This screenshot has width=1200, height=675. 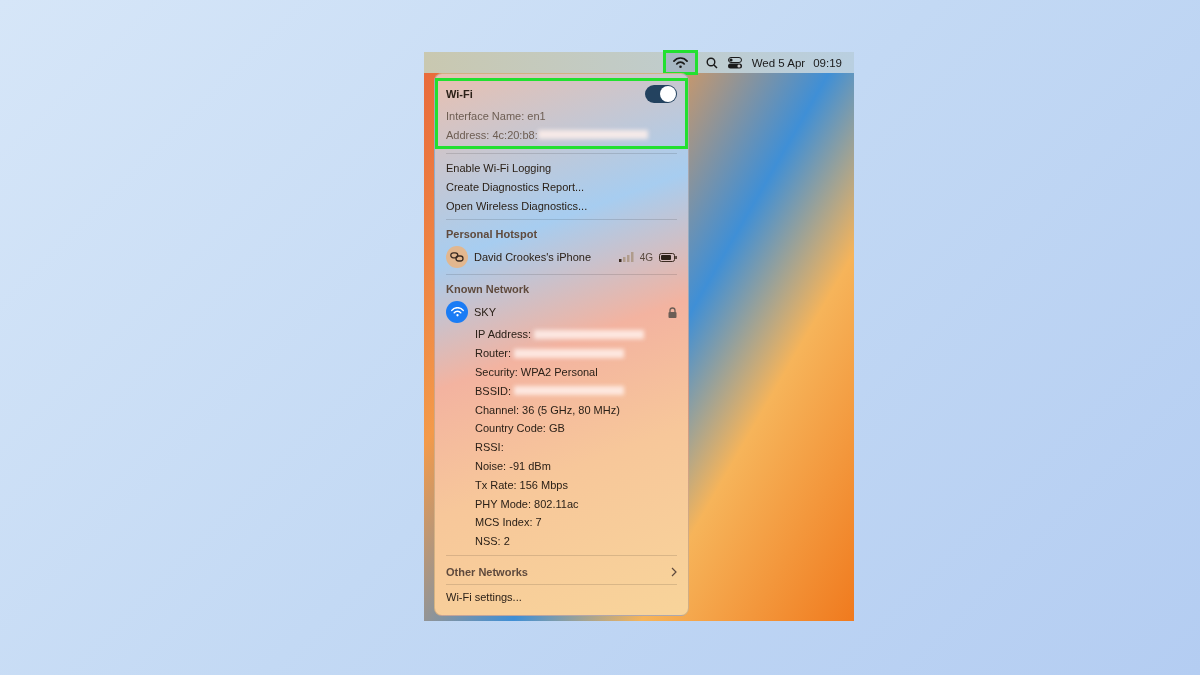 I want to click on network-detail: Noise: -91 dBm, so click(x=513, y=465).